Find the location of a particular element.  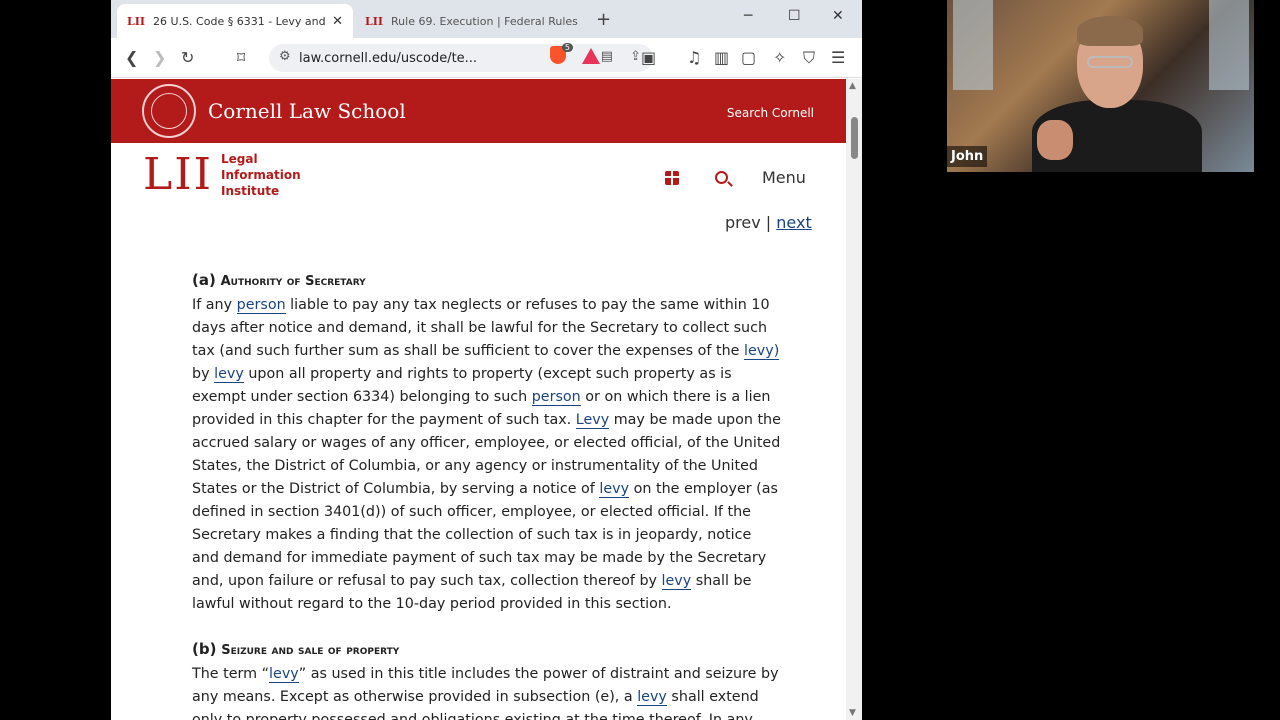

section-heading-text: Authority of Secretary is located at coordinates (293, 281).